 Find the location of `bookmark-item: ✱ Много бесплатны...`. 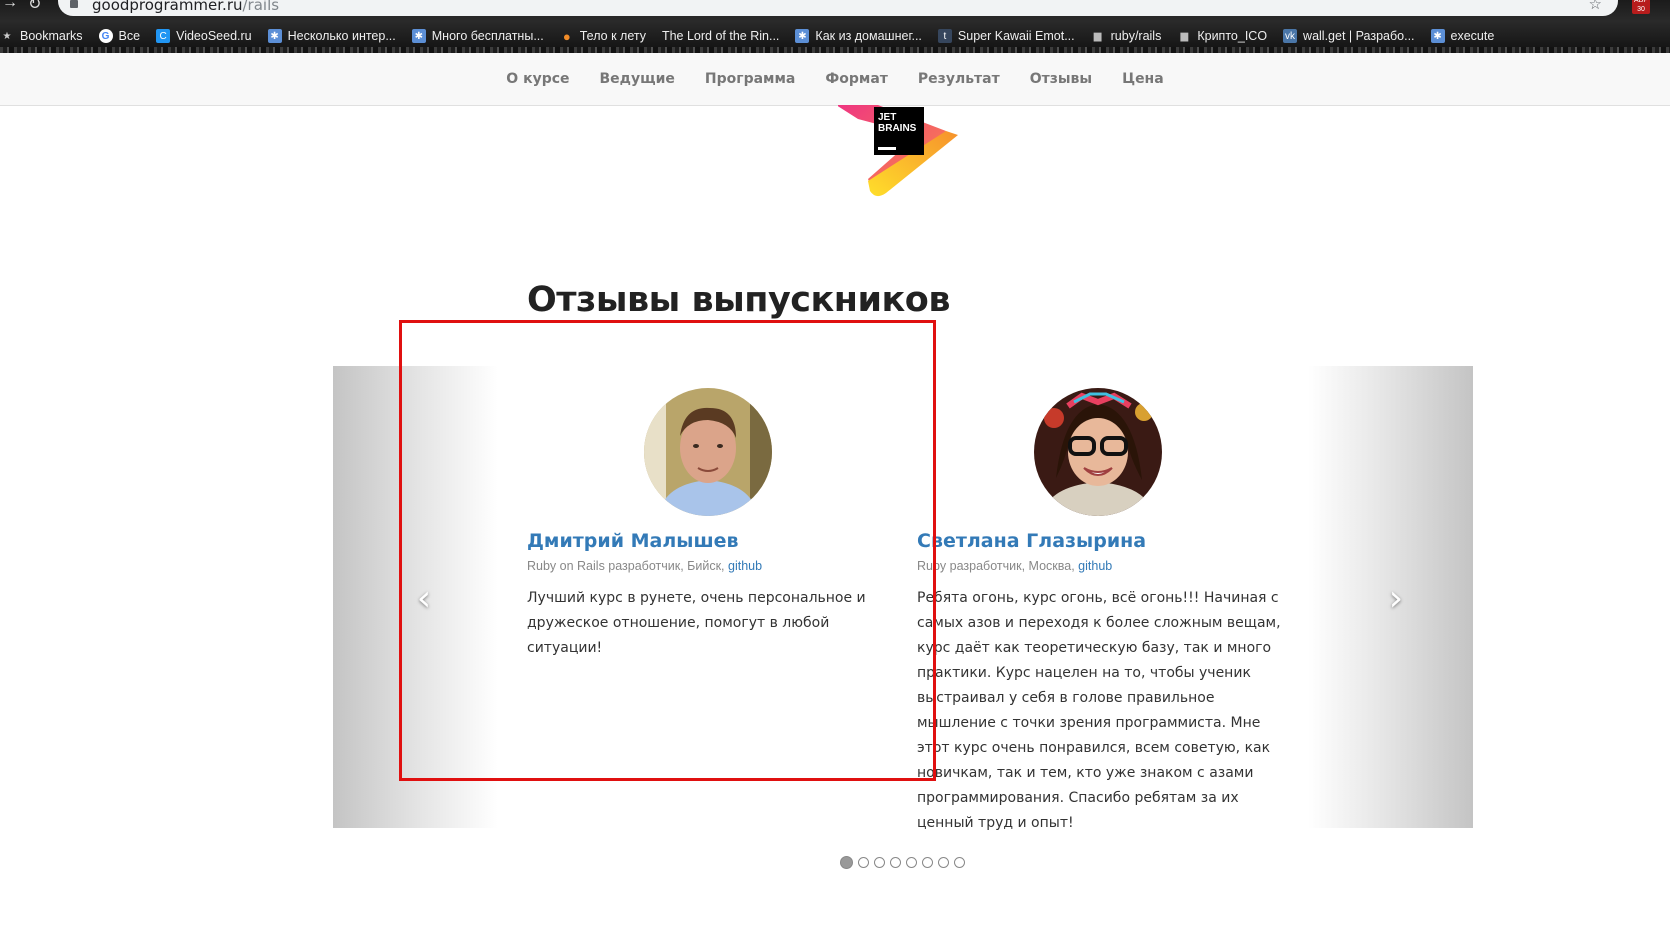

bookmark-item: ✱ Много бесплатны... is located at coordinates (477, 36).